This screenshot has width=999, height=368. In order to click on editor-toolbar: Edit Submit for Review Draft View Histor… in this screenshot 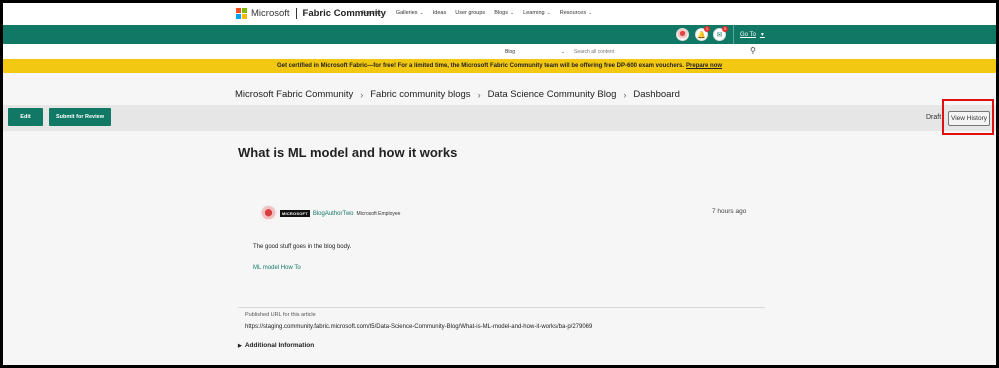, I will do `click(499, 118)`.